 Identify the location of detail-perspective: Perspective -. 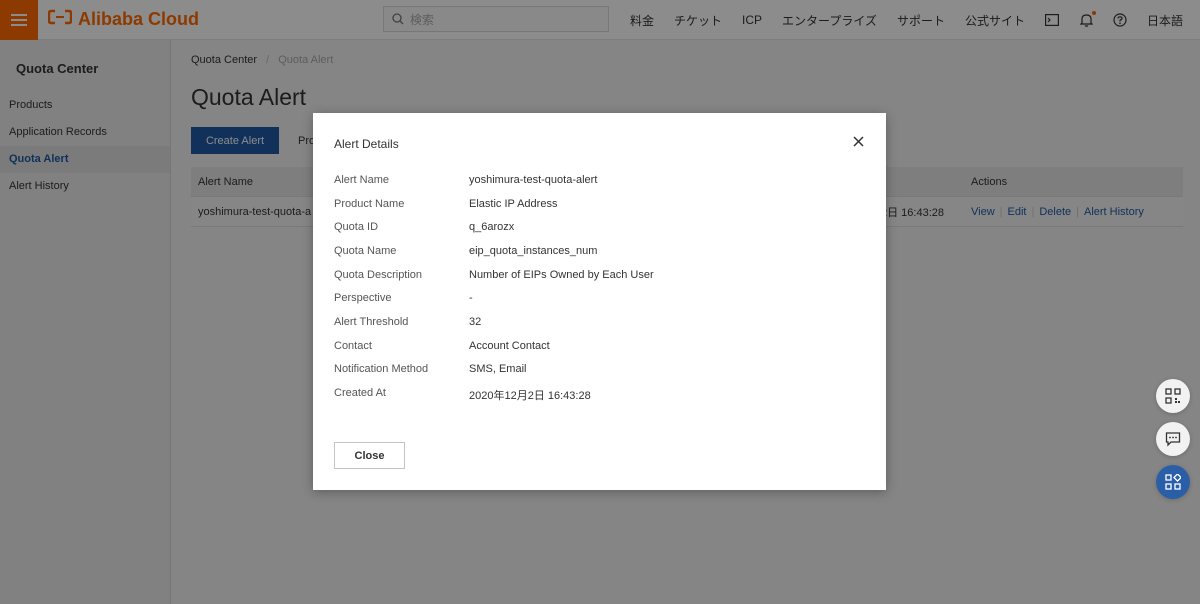
(403, 298).